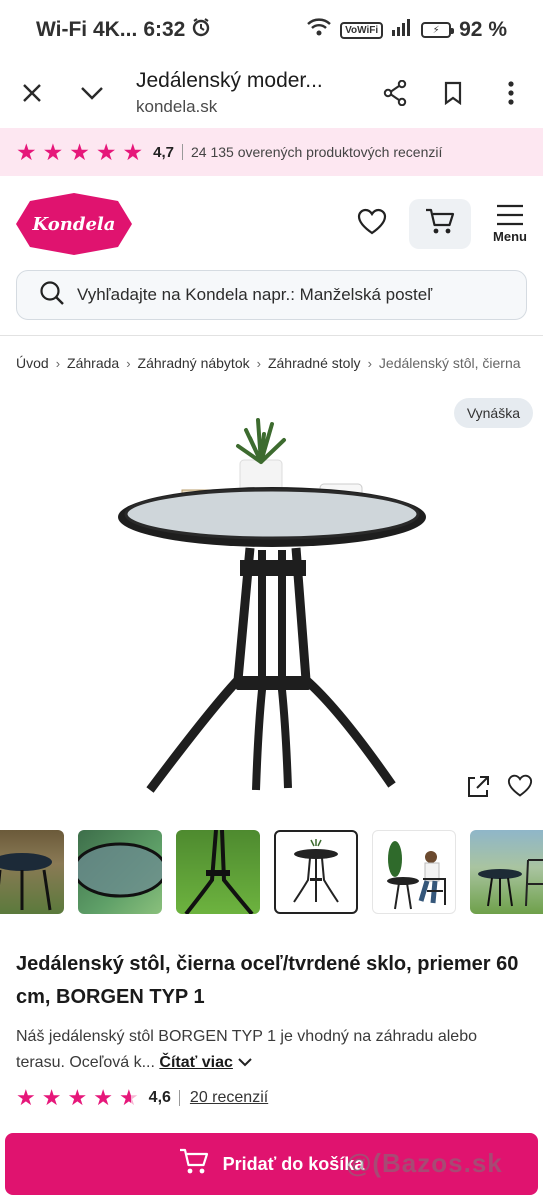  Describe the element at coordinates (32, 872) in the screenshot. I see `thumbnail-garden` at that location.